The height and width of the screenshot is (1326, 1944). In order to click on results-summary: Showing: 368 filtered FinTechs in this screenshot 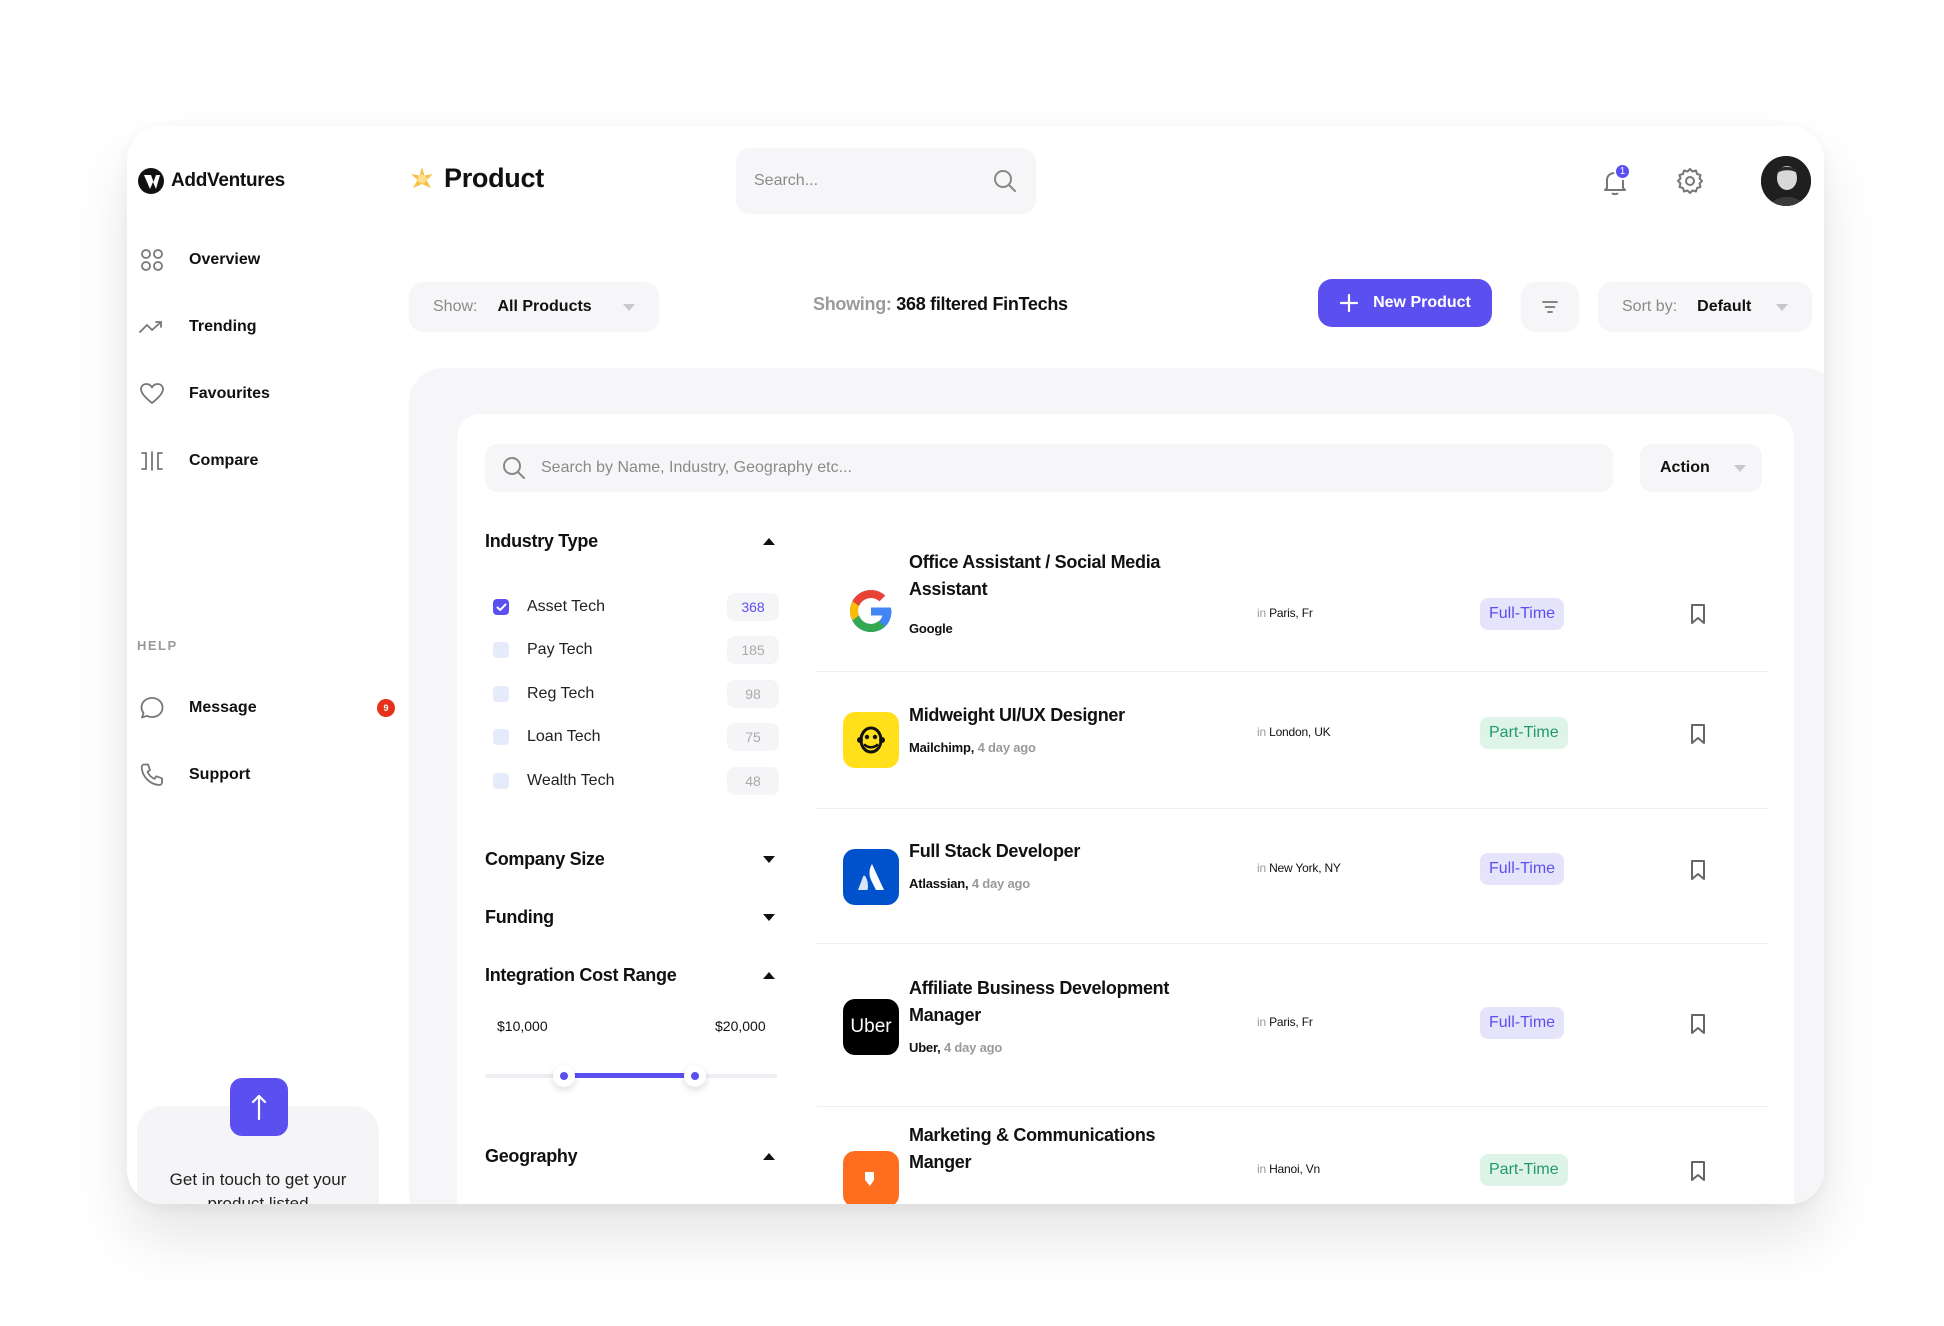, I will do `click(940, 304)`.